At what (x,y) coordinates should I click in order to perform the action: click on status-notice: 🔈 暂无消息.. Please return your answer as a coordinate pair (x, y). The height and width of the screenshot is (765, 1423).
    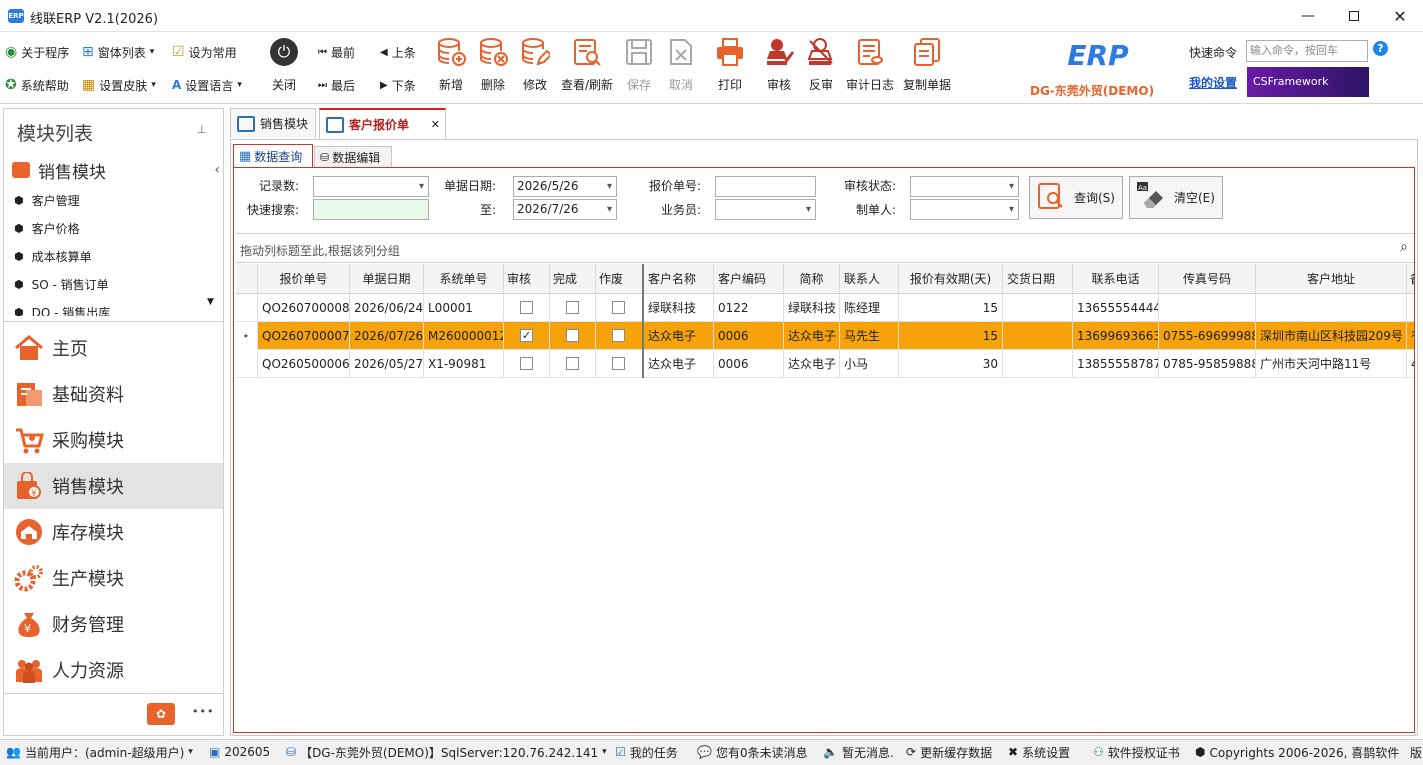
    Looking at the image, I should click on (858, 752).